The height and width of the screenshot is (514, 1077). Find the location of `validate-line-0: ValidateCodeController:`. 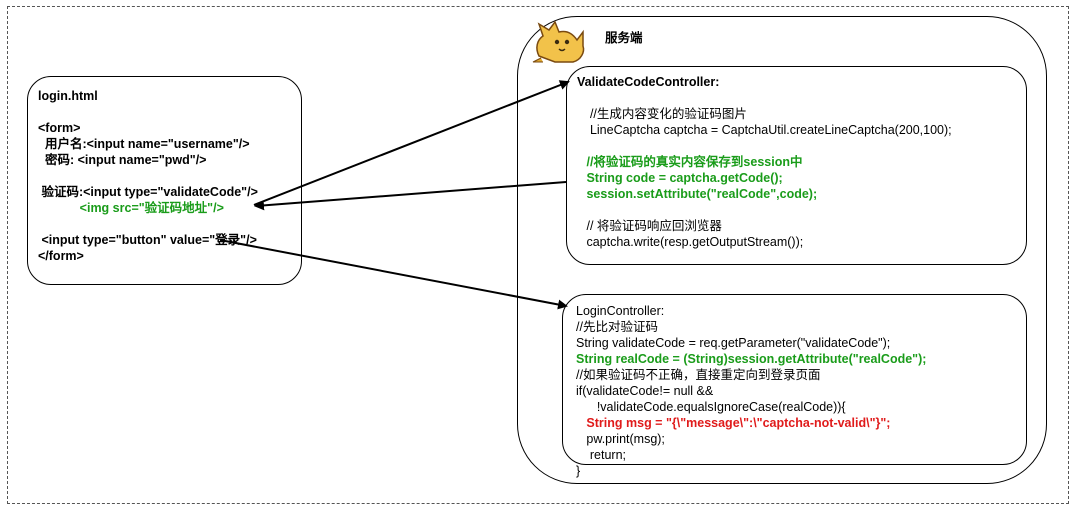

validate-line-0: ValidateCodeController: is located at coordinates (648, 82).